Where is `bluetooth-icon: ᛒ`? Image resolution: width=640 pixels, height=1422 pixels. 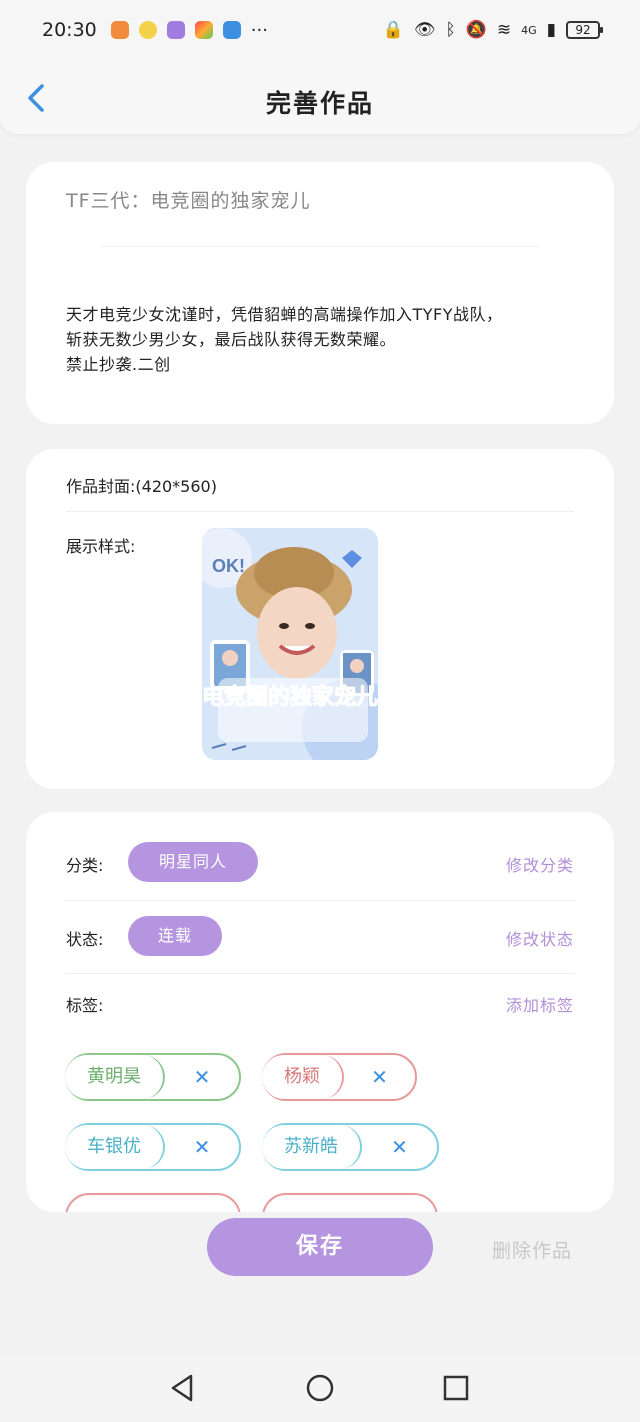
bluetooth-icon: ᛒ is located at coordinates (450, 30).